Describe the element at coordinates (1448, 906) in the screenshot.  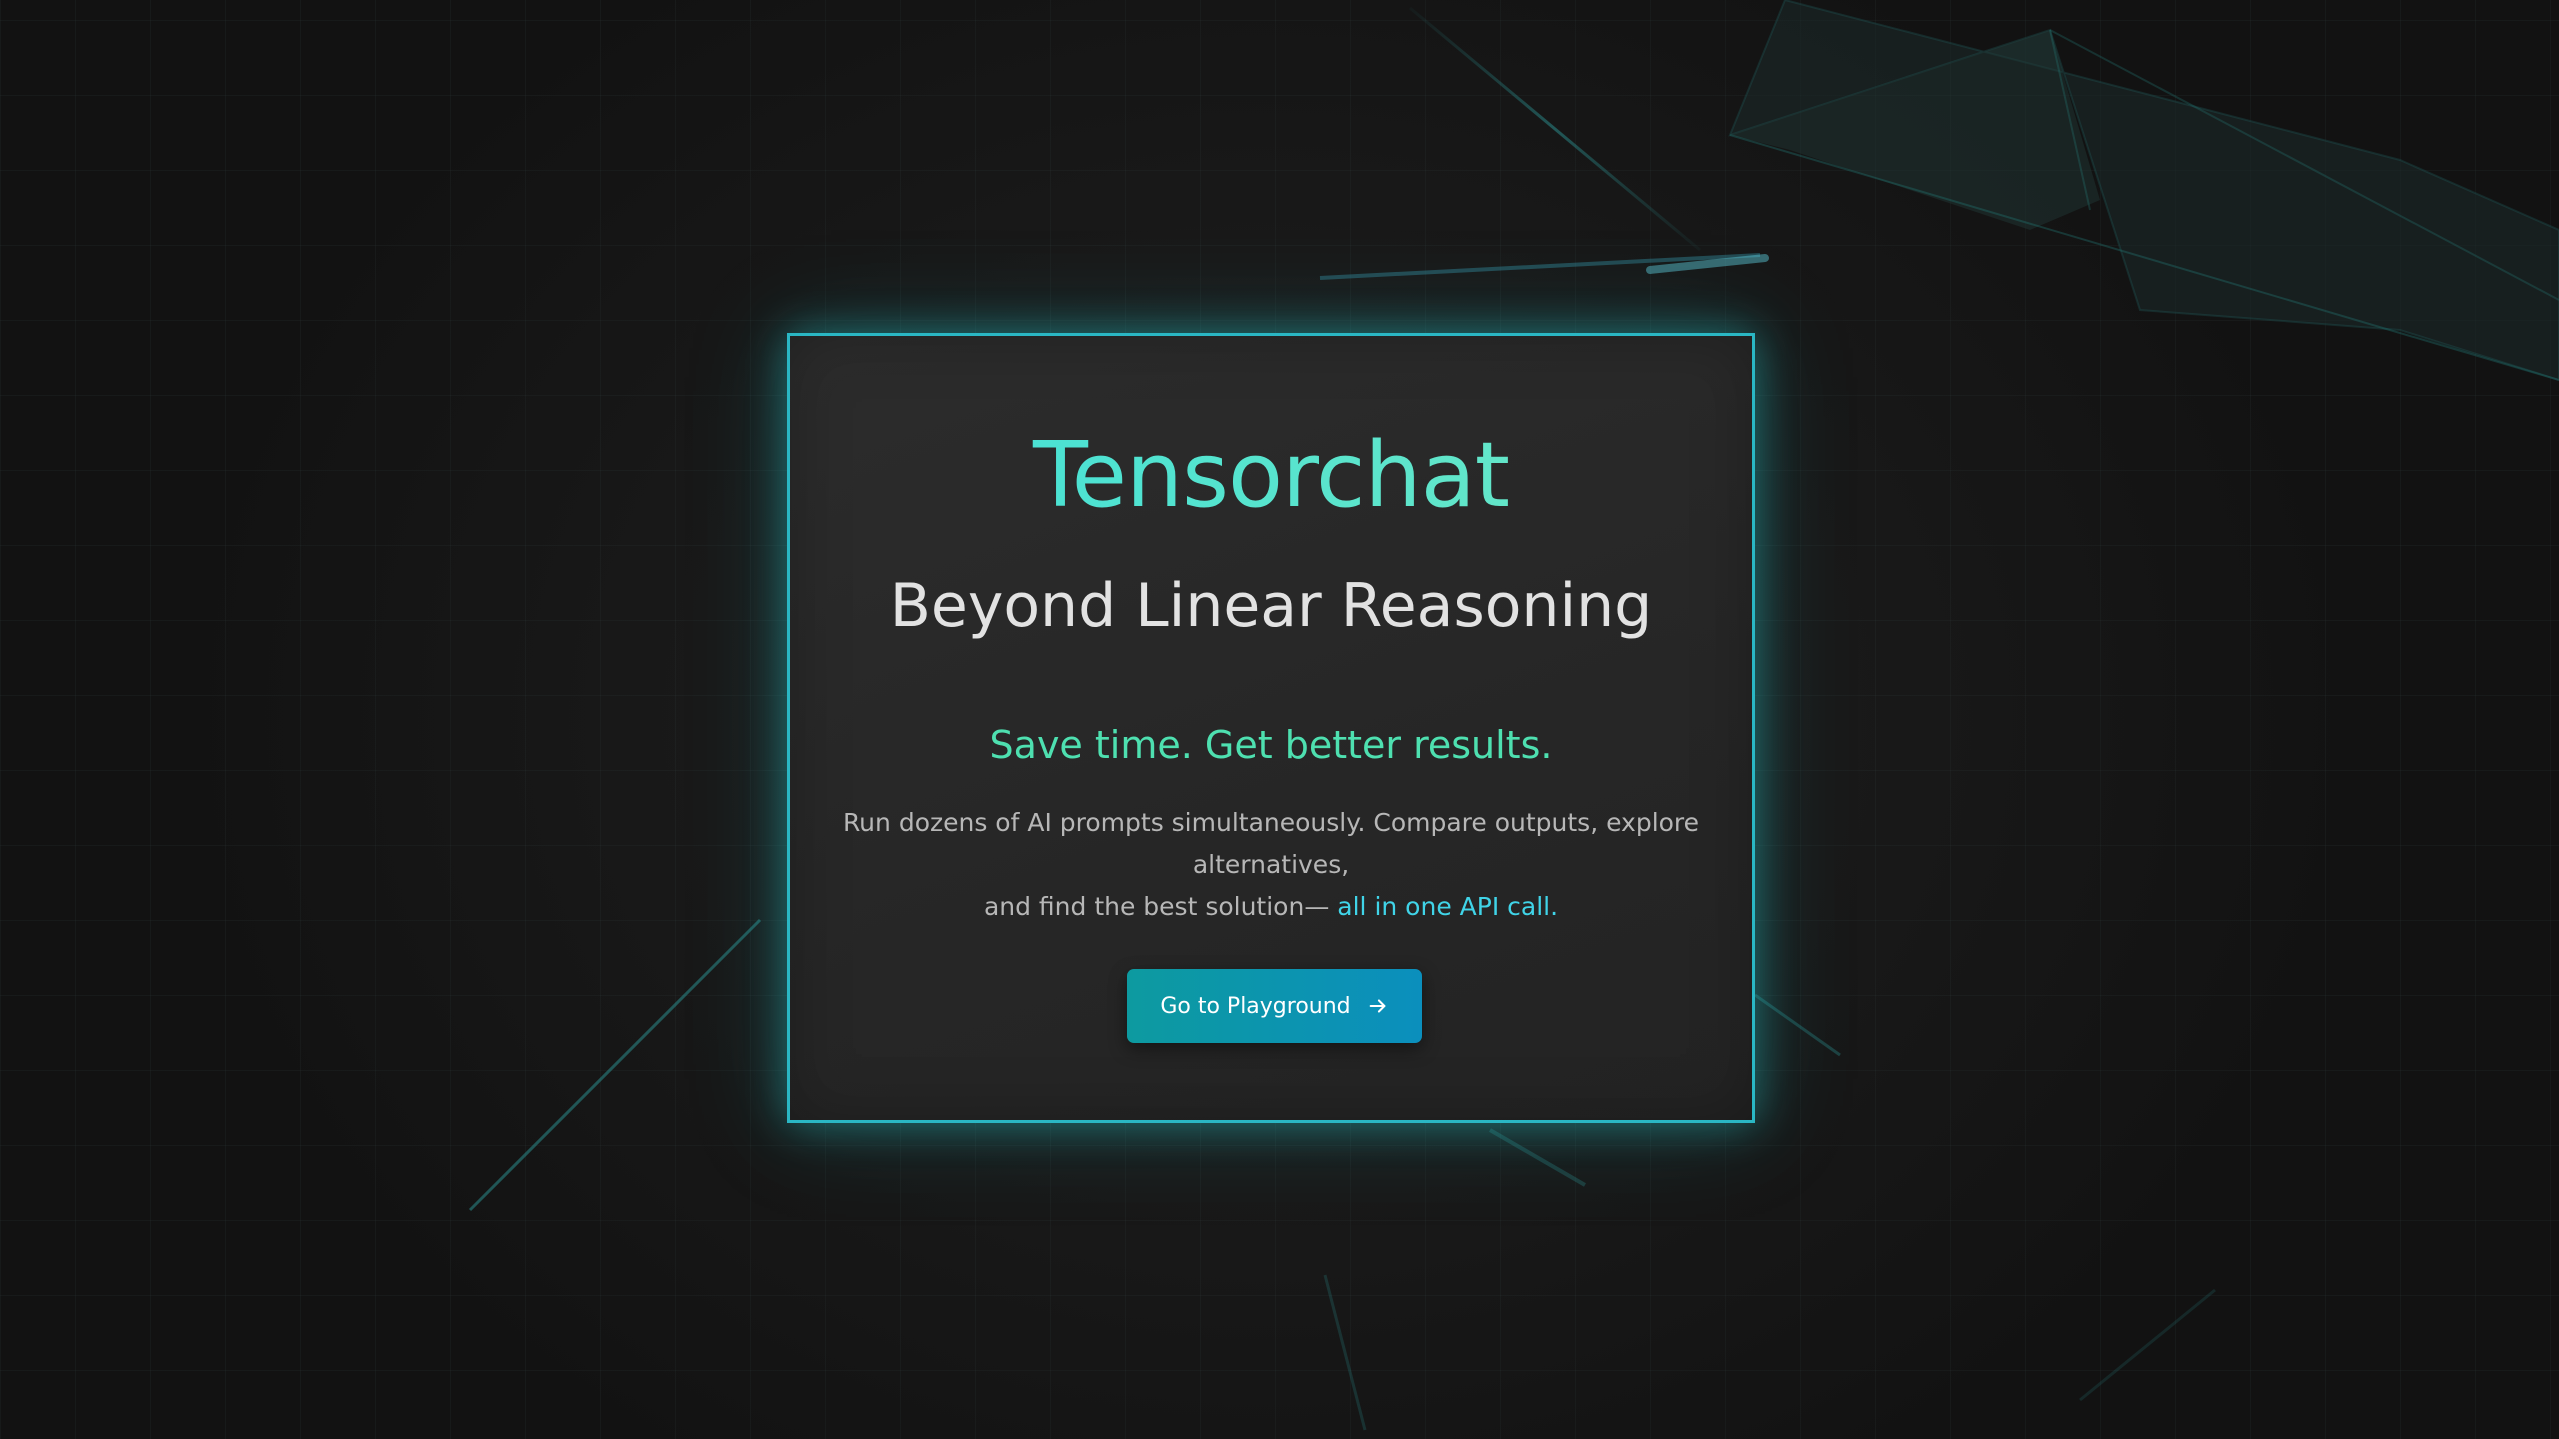
I see `description-highlight: all in one API call.` at that location.